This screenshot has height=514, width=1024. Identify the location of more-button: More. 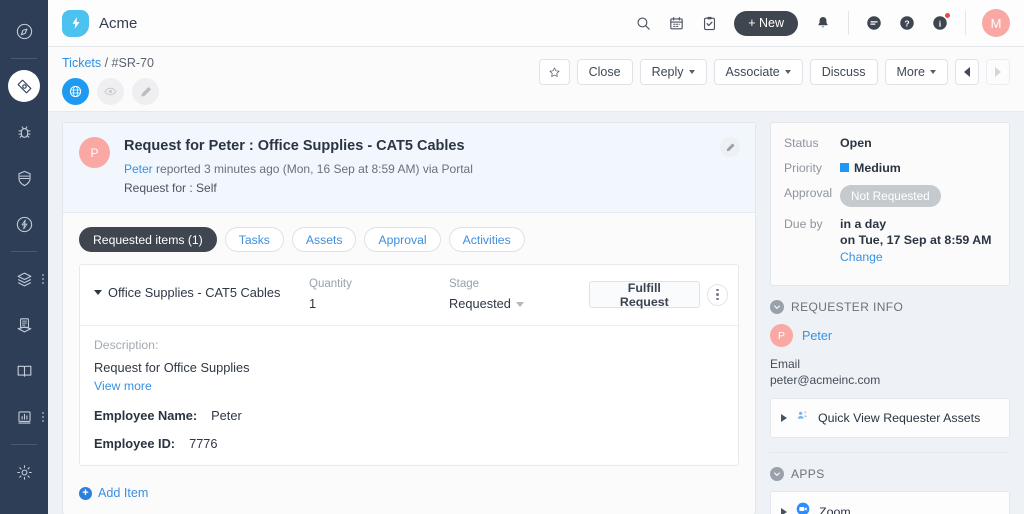
(916, 72).